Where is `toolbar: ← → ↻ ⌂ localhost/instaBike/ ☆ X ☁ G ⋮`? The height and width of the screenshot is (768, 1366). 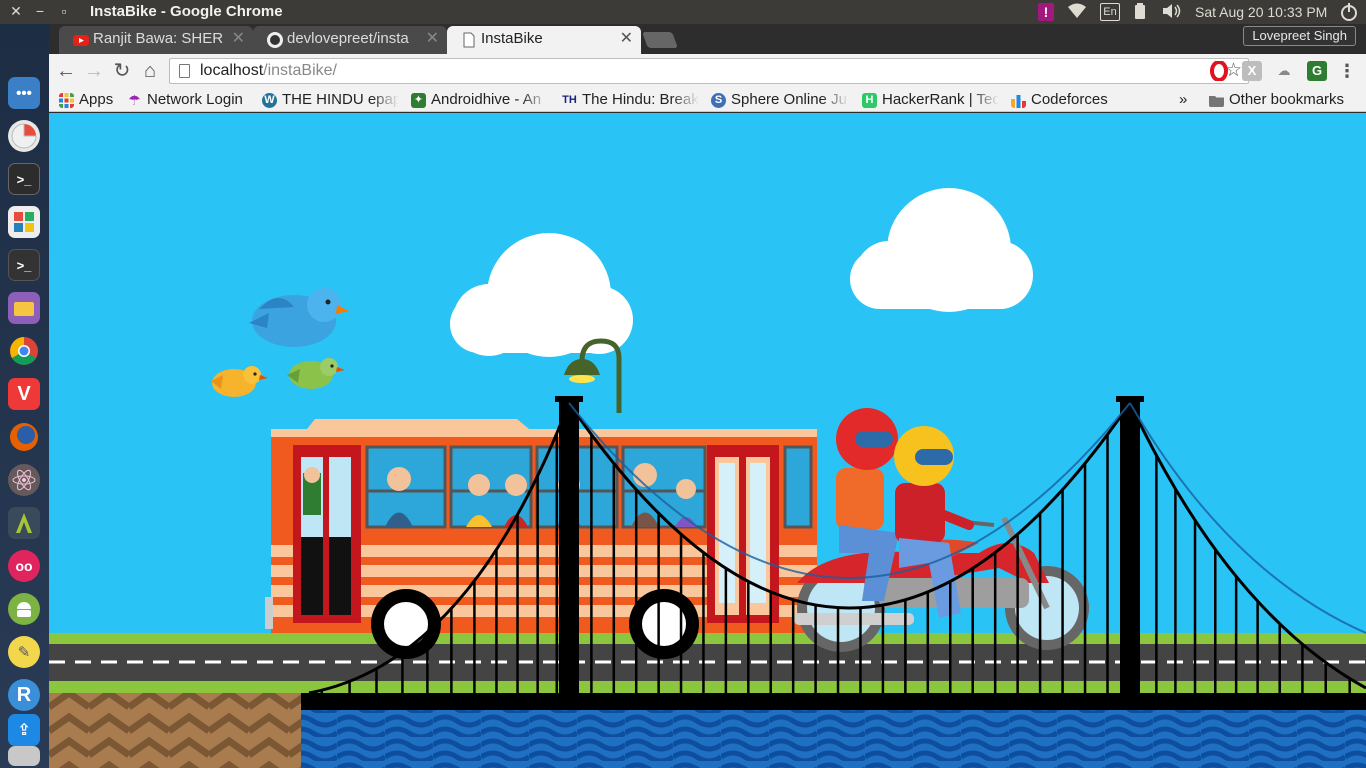 toolbar: ← → ↻ ⌂ localhost/instaBike/ ☆ X ☁ G ⋮ is located at coordinates (707, 71).